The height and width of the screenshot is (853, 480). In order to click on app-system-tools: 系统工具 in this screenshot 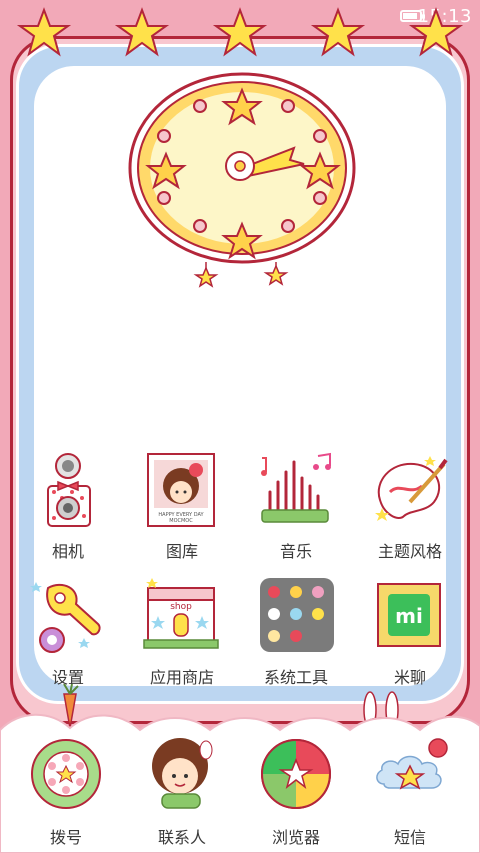, I will do `click(296, 637)`.